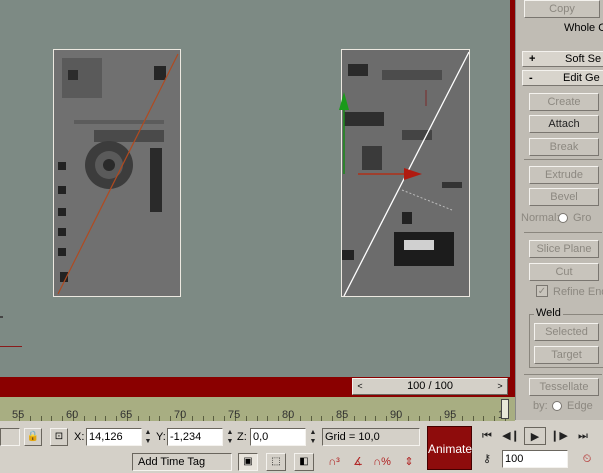 Image resolution: width=603 pixels, height=473 pixels. Describe the element at coordinates (500, 386) in the screenshot. I see `time-next-arrow-icon: >` at that location.